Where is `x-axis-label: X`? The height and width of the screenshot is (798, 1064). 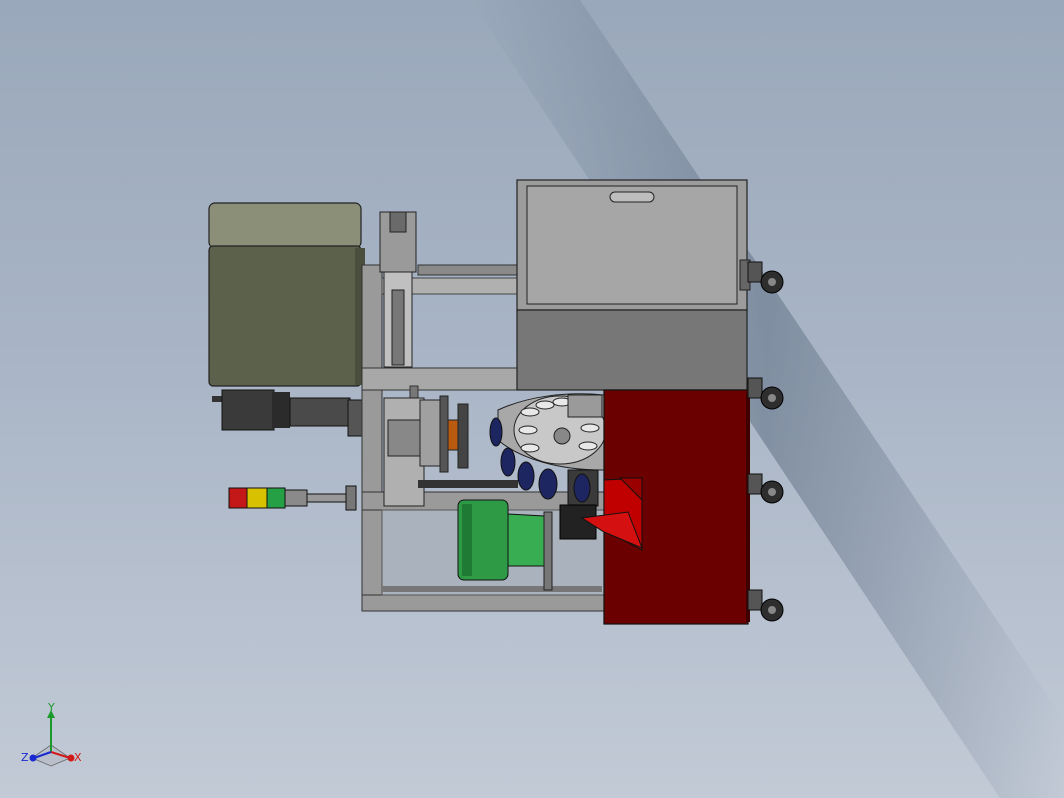
x-axis-label: X is located at coordinates (78, 757).